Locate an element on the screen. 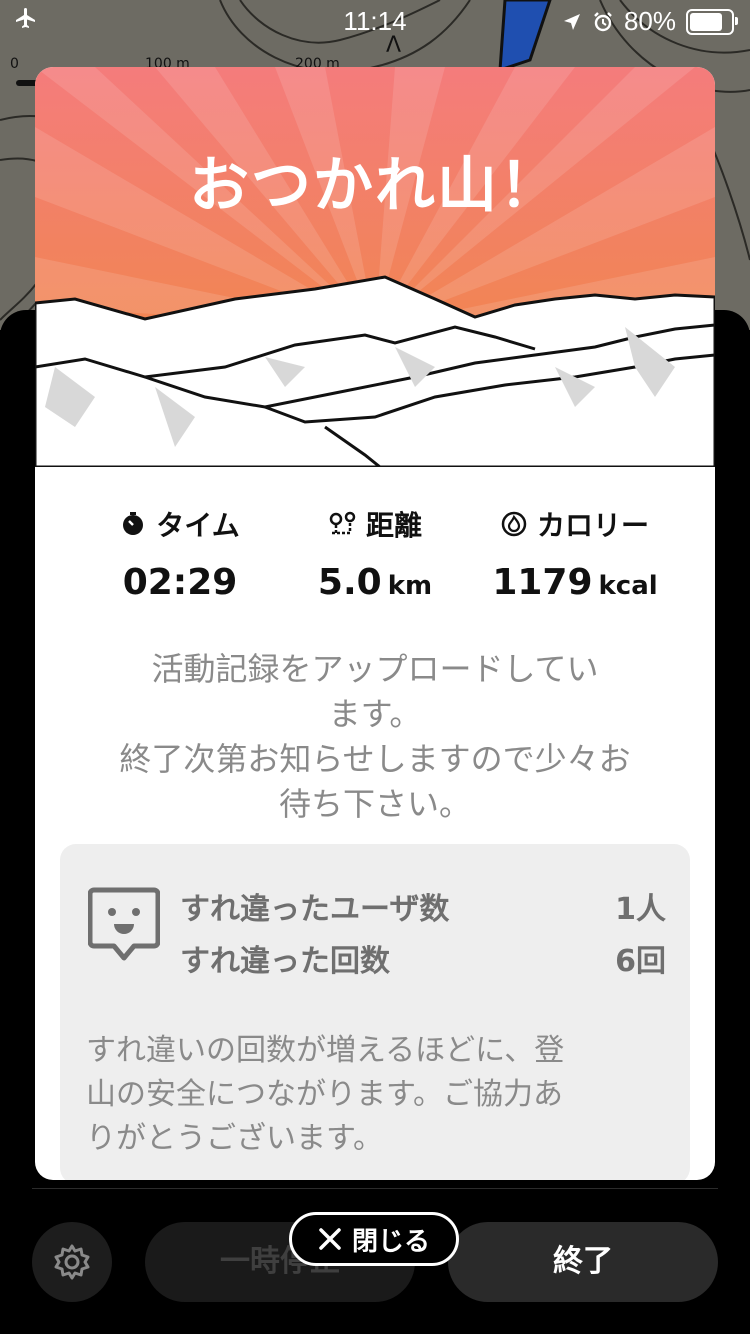  modal-title: おつかれ山！ is located at coordinates (375, 186).